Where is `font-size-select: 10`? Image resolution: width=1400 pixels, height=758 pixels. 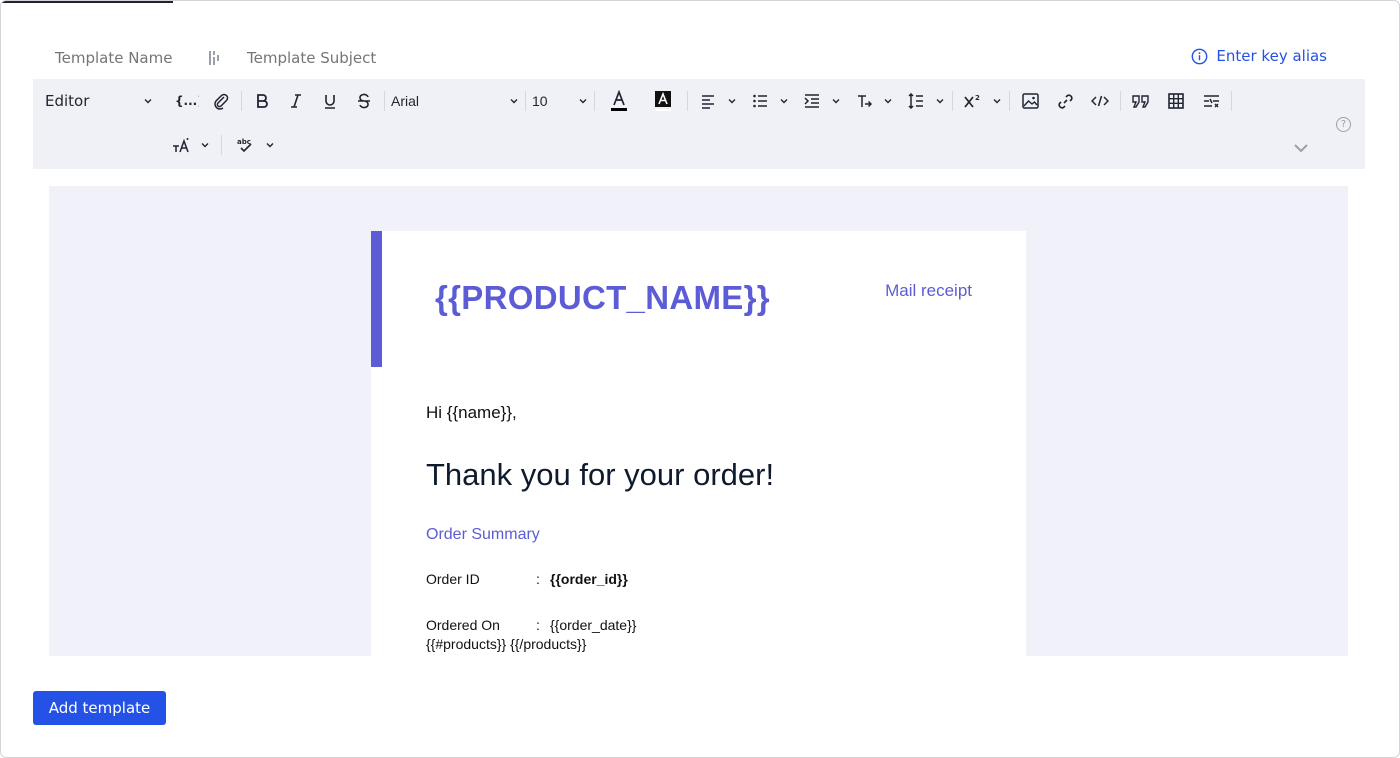
font-size-select: 10 is located at coordinates (560, 101).